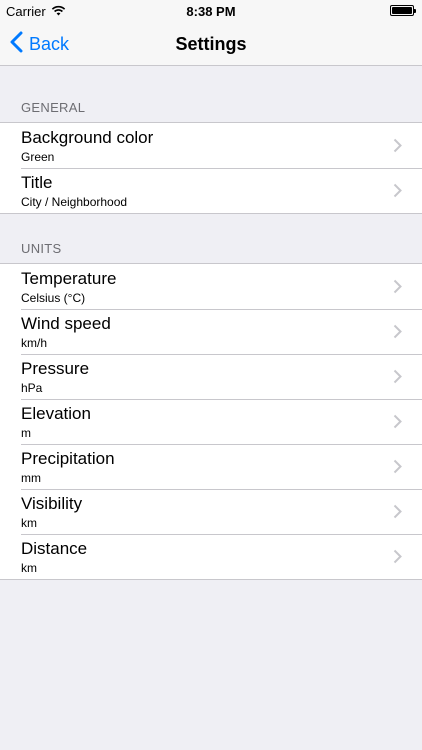 The width and height of the screenshot is (422, 750). Describe the element at coordinates (56, 413) in the screenshot. I see `row-title: Elevation` at that location.